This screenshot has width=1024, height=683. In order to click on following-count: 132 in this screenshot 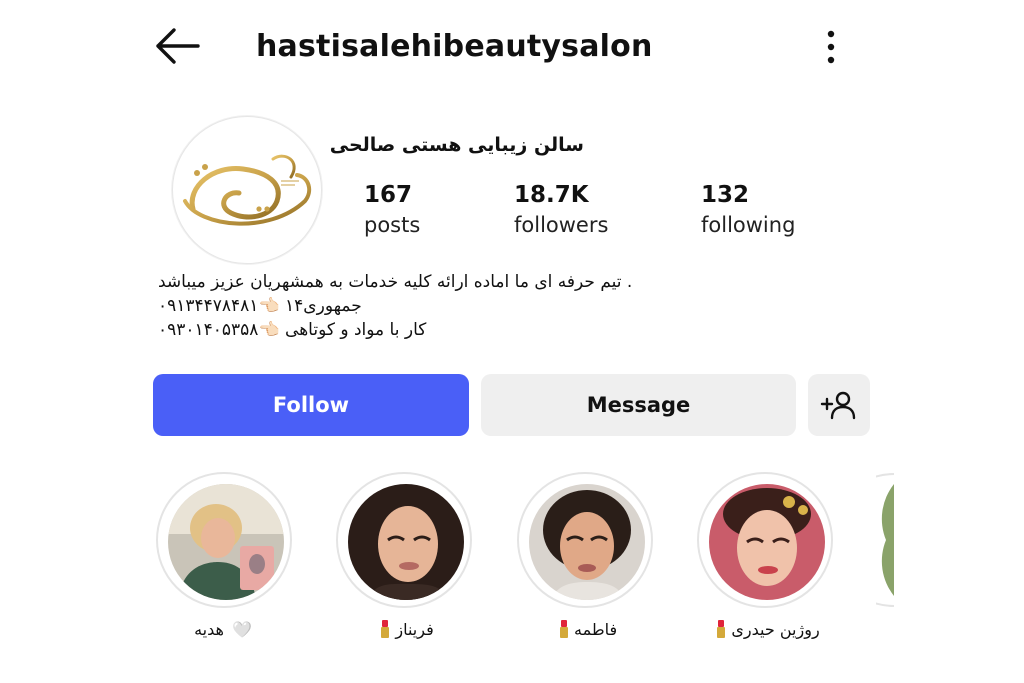, I will do `click(725, 195)`.